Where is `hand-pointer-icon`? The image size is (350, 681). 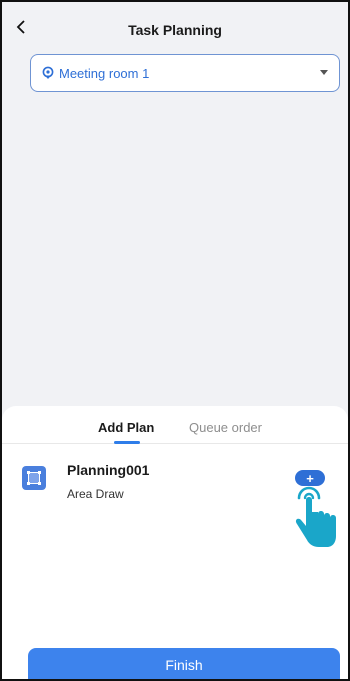
hand-pointer-icon is located at coordinates (315, 516).